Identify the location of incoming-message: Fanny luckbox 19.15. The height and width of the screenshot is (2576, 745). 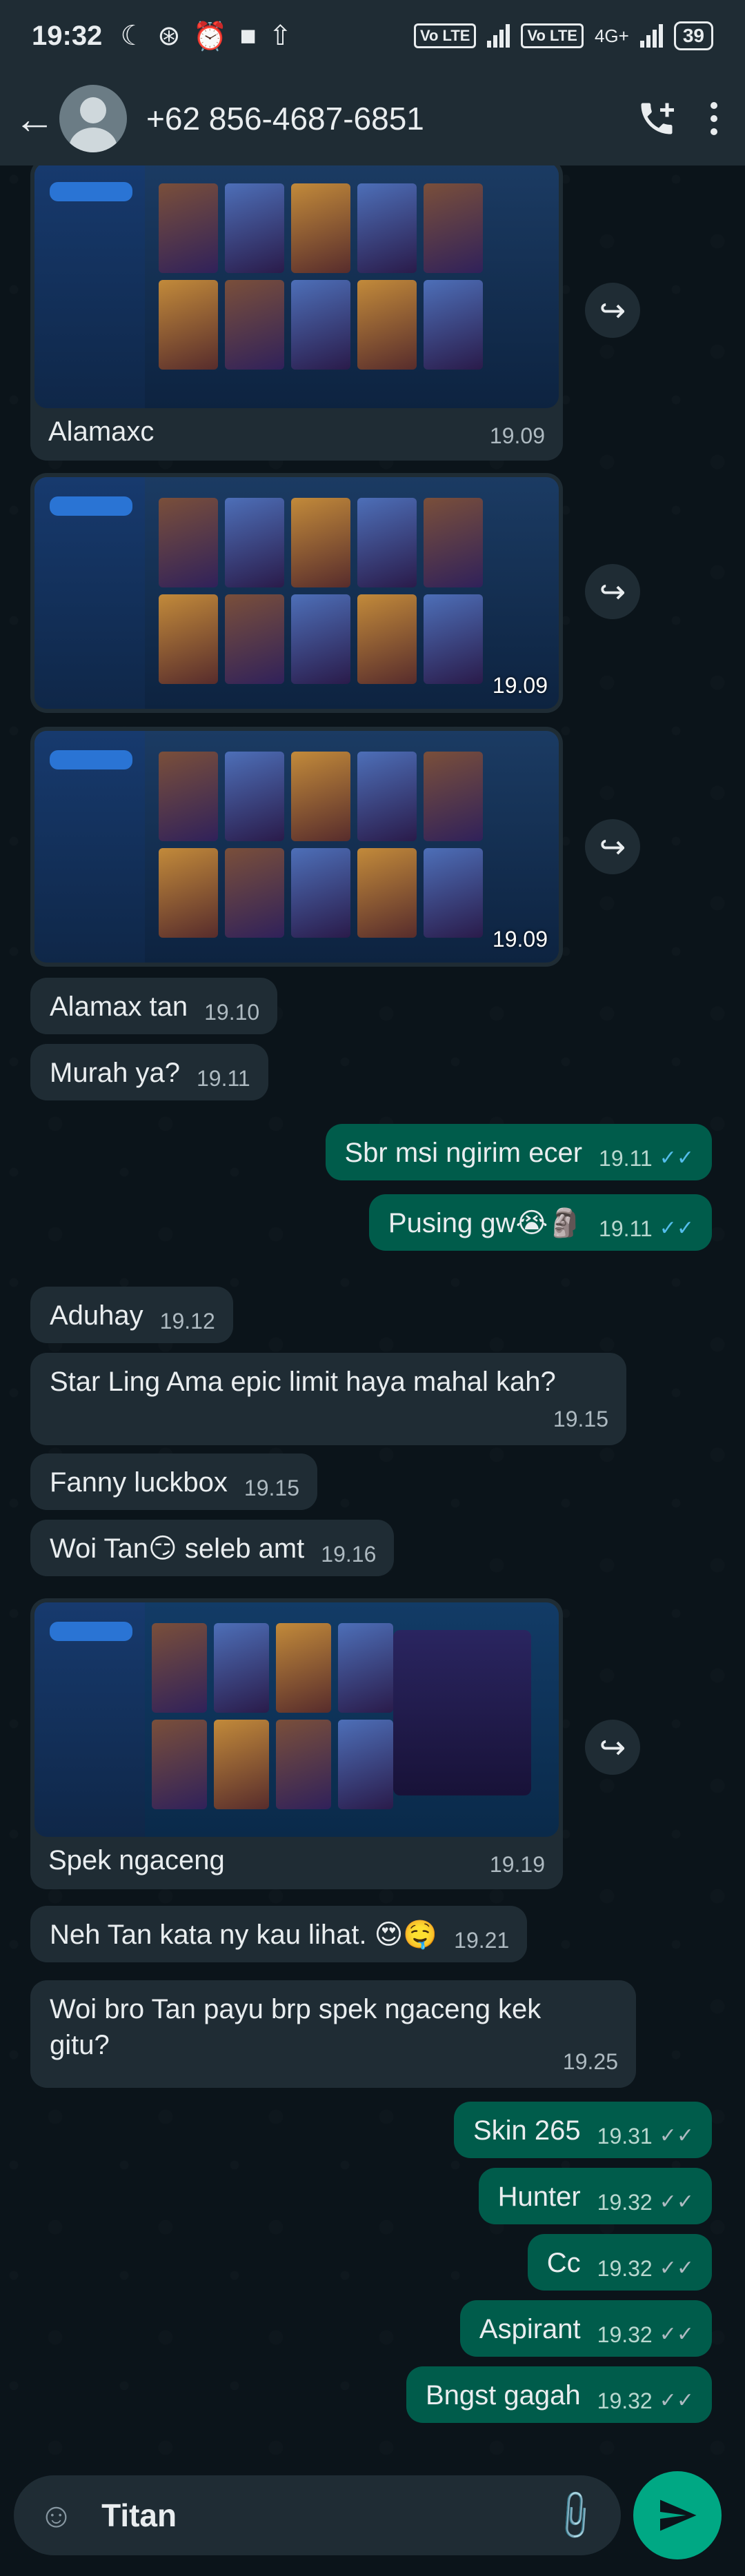
(173, 1481).